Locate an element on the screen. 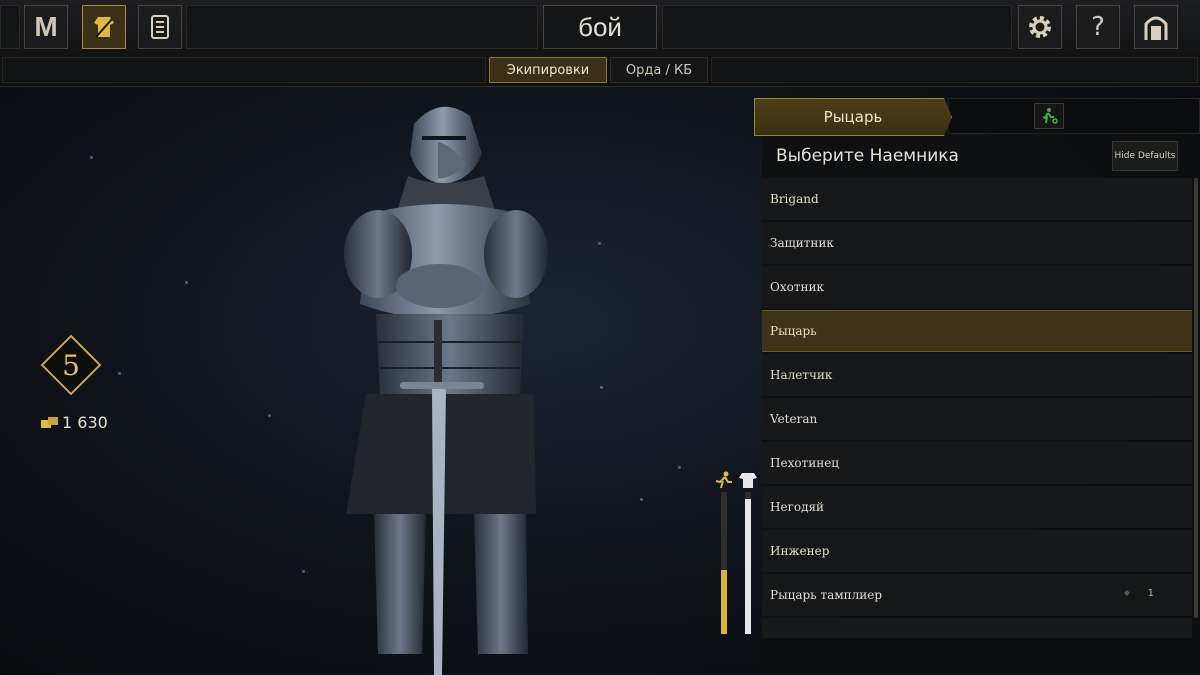 The height and width of the screenshot is (675, 1200). tab-horde: Орда / КБ is located at coordinates (659, 70).